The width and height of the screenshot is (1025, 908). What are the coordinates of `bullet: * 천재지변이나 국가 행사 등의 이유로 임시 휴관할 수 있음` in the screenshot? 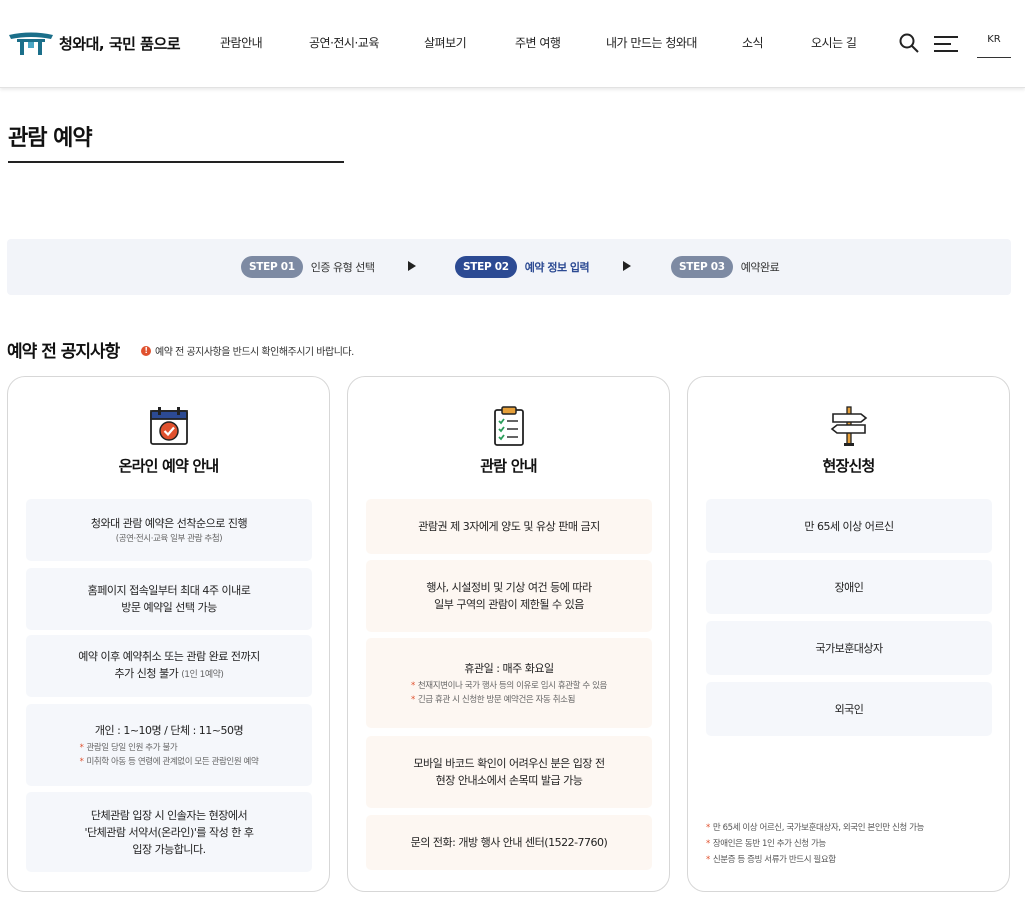 It's located at (509, 685).